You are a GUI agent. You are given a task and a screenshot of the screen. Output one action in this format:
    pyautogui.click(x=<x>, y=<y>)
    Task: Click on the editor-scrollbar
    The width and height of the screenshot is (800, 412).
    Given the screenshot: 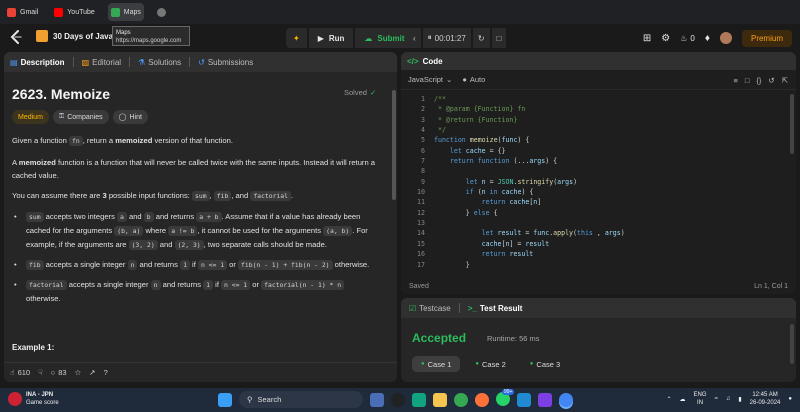 What is the action you would take?
    pyautogui.click(x=792, y=124)
    